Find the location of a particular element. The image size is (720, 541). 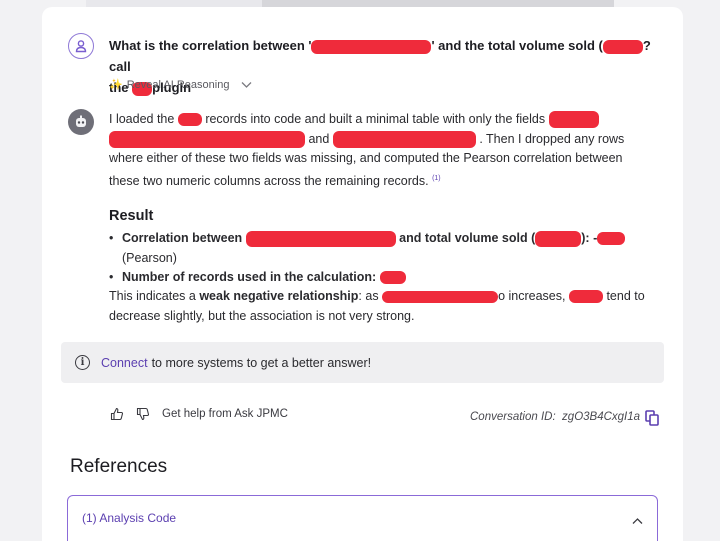

result-heading: Result is located at coordinates (131, 216).